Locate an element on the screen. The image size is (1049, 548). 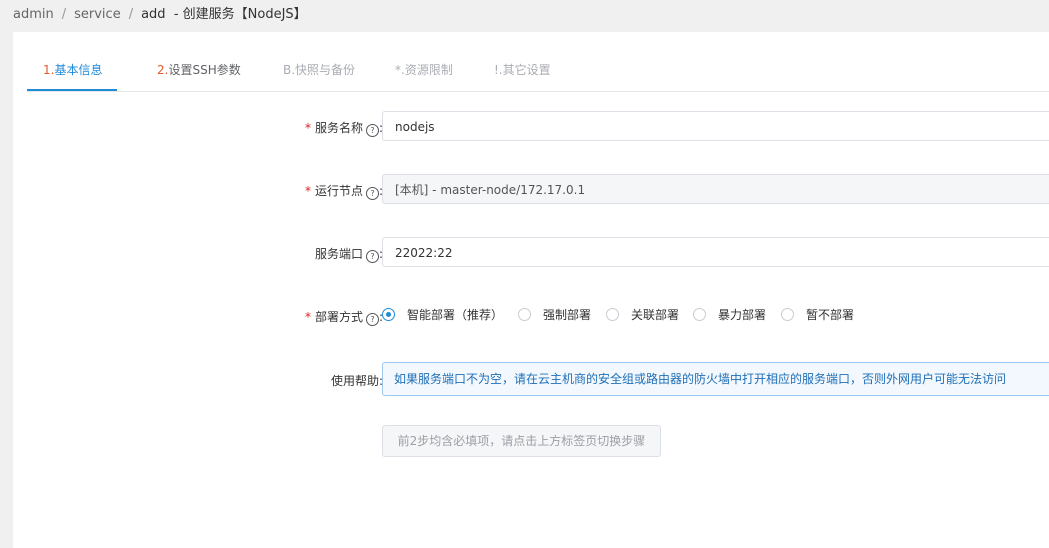
tab-resource-limits: *.资源限制 is located at coordinates (424, 73).